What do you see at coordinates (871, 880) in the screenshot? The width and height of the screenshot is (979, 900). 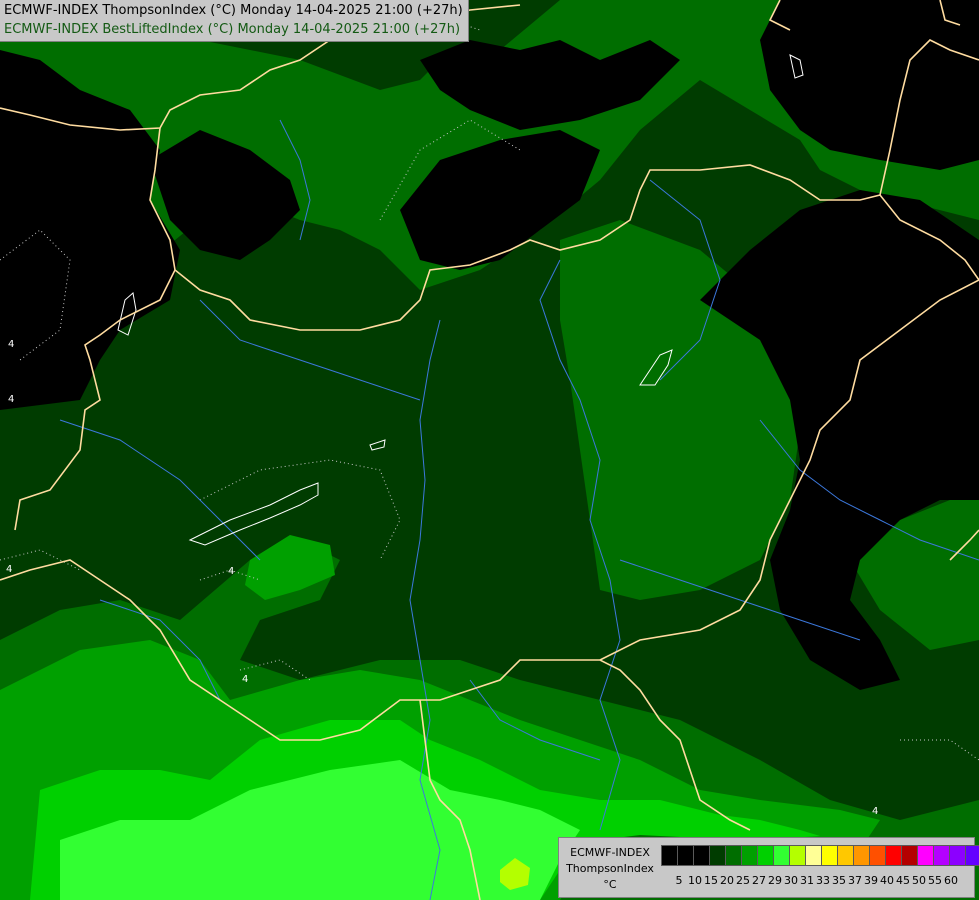 I see `legend-tick-label: 39` at bounding box center [871, 880].